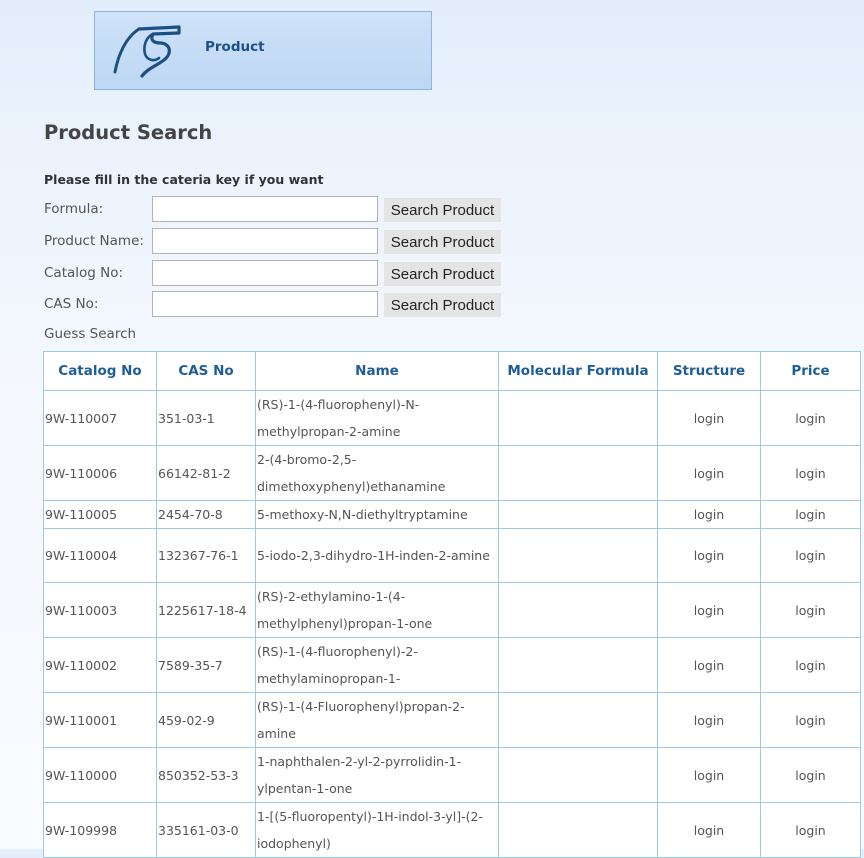 Image resolution: width=864 pixels, height=858 pixels. What do you see at coordinates (74, 209) in the screenshot?
I see `formula-label: Formula:` at bounding box center [74, 209].